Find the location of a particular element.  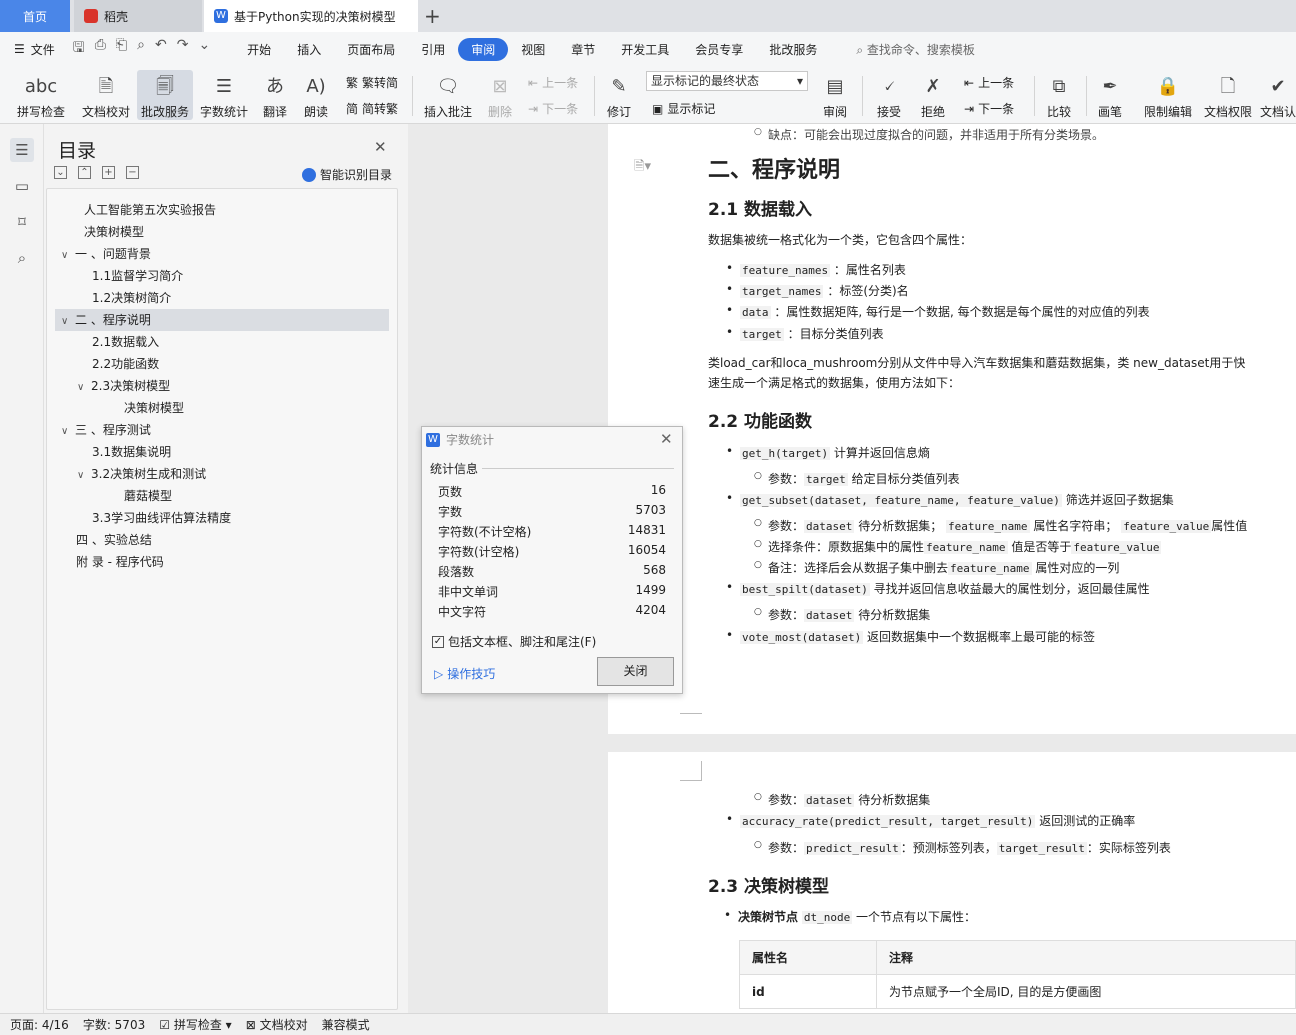

smart-toc-button: 智能识别目录 is located at coordinates (347, 174).